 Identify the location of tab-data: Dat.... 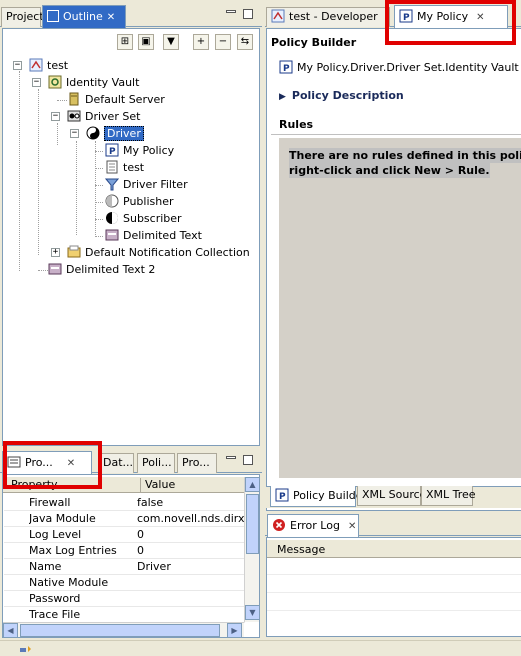
(116, 463).